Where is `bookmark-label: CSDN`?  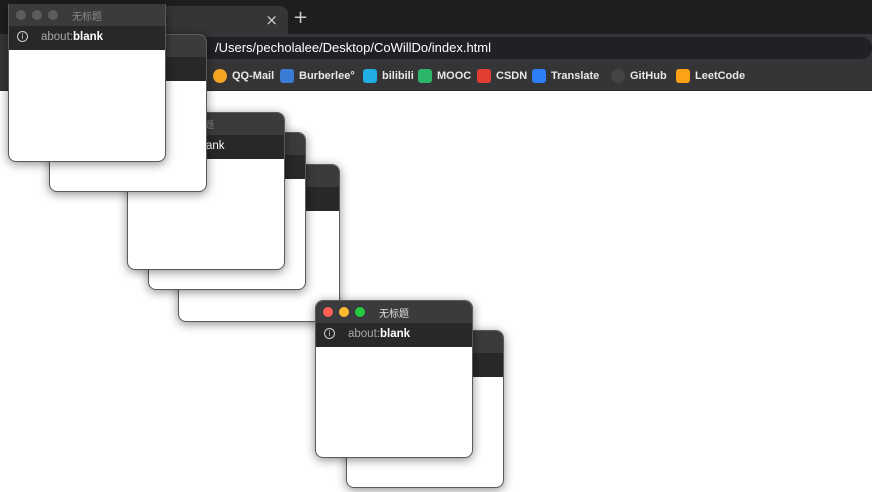
bookmark-label: CSDN is located at coordinates (512, 76).